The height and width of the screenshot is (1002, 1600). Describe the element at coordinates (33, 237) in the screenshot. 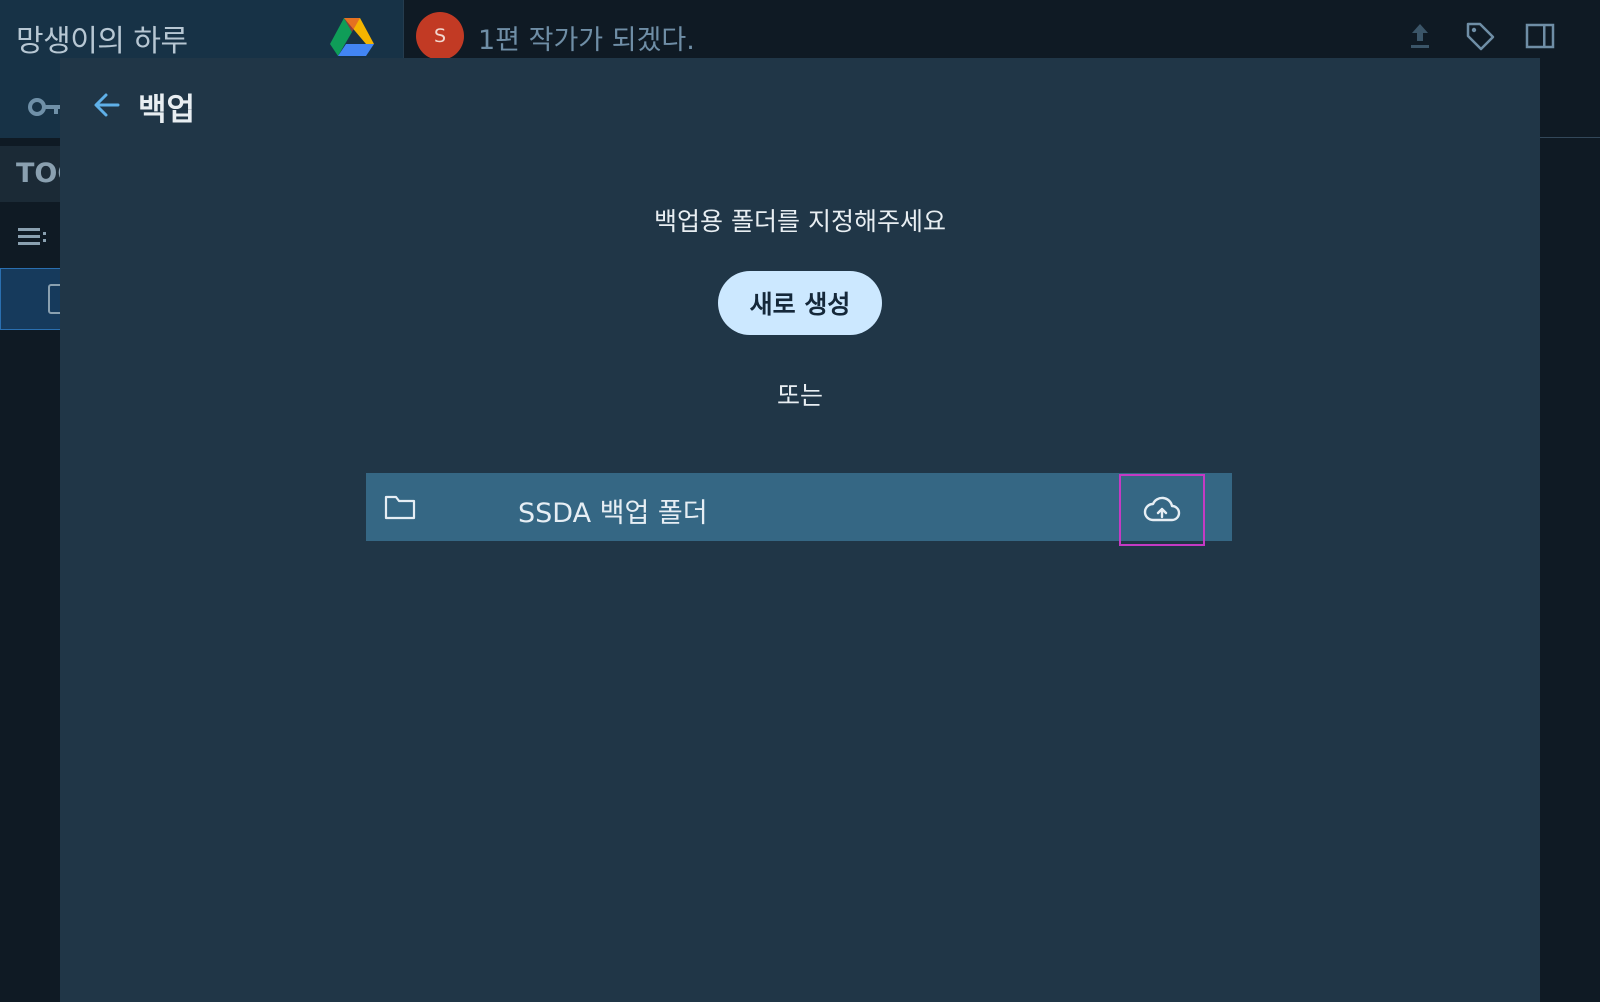

I see `list-icon` at that location.